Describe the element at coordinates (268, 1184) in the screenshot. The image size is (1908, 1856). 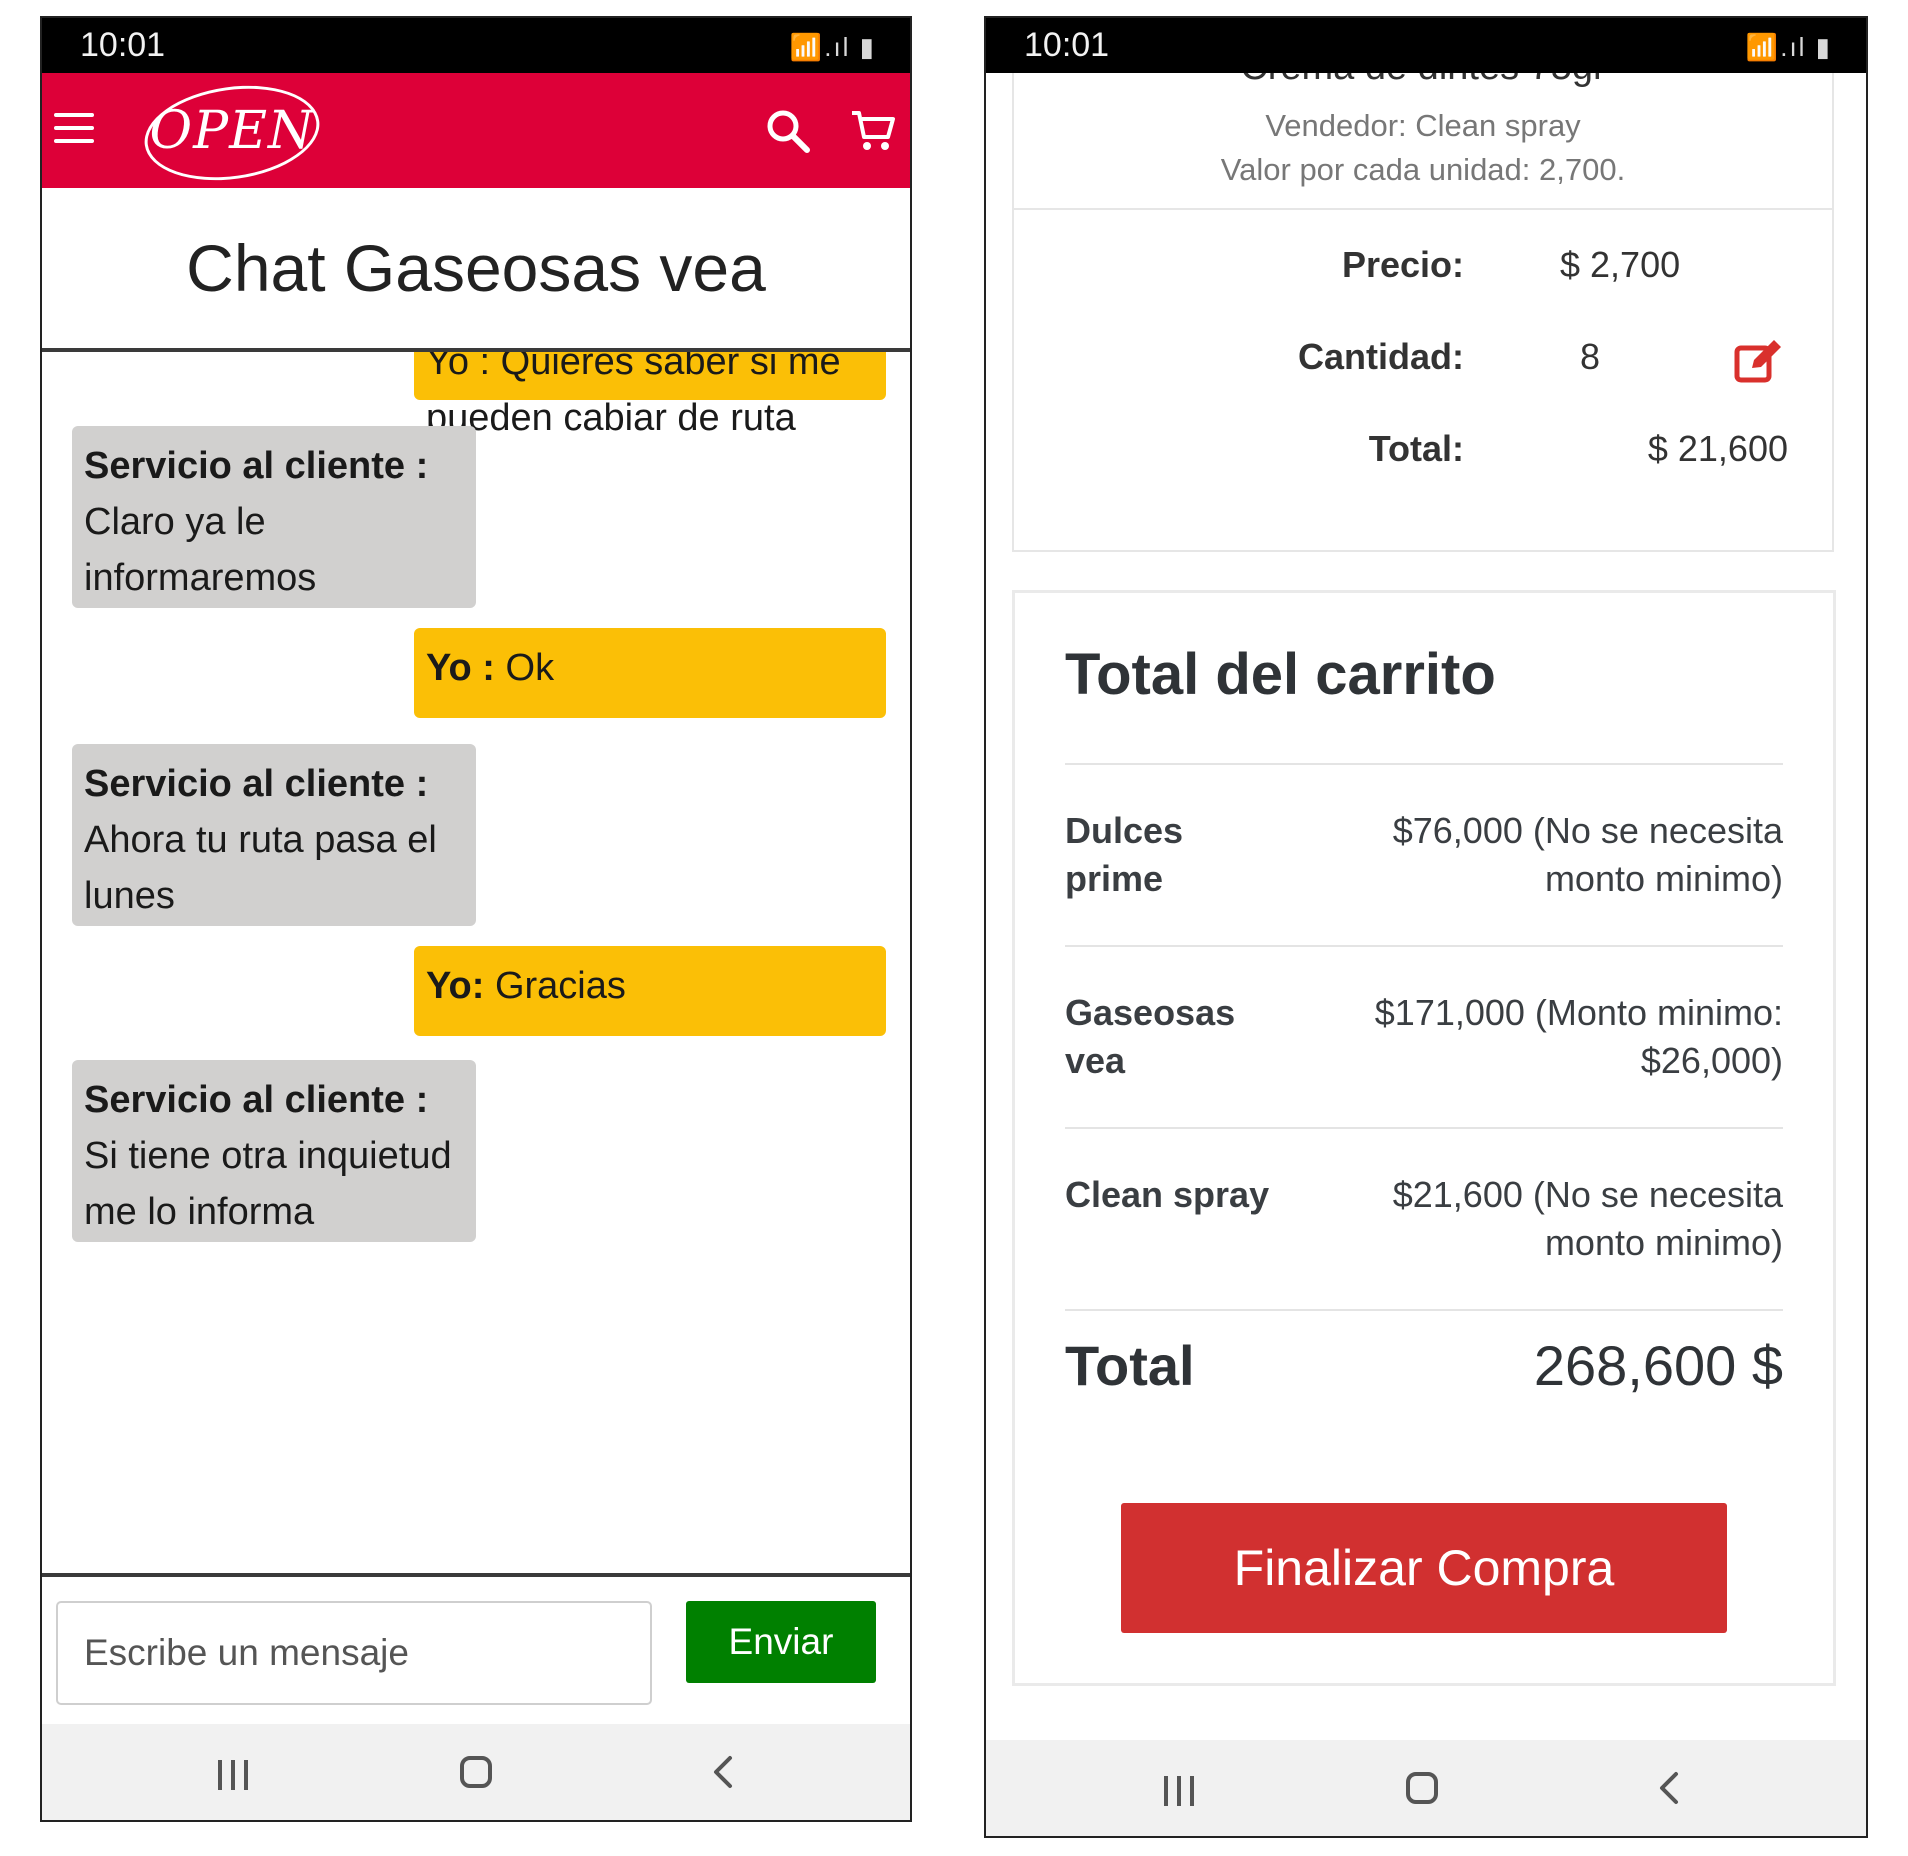
I see `message-text: Si tiene otra inquietud me lo informa` at that location.